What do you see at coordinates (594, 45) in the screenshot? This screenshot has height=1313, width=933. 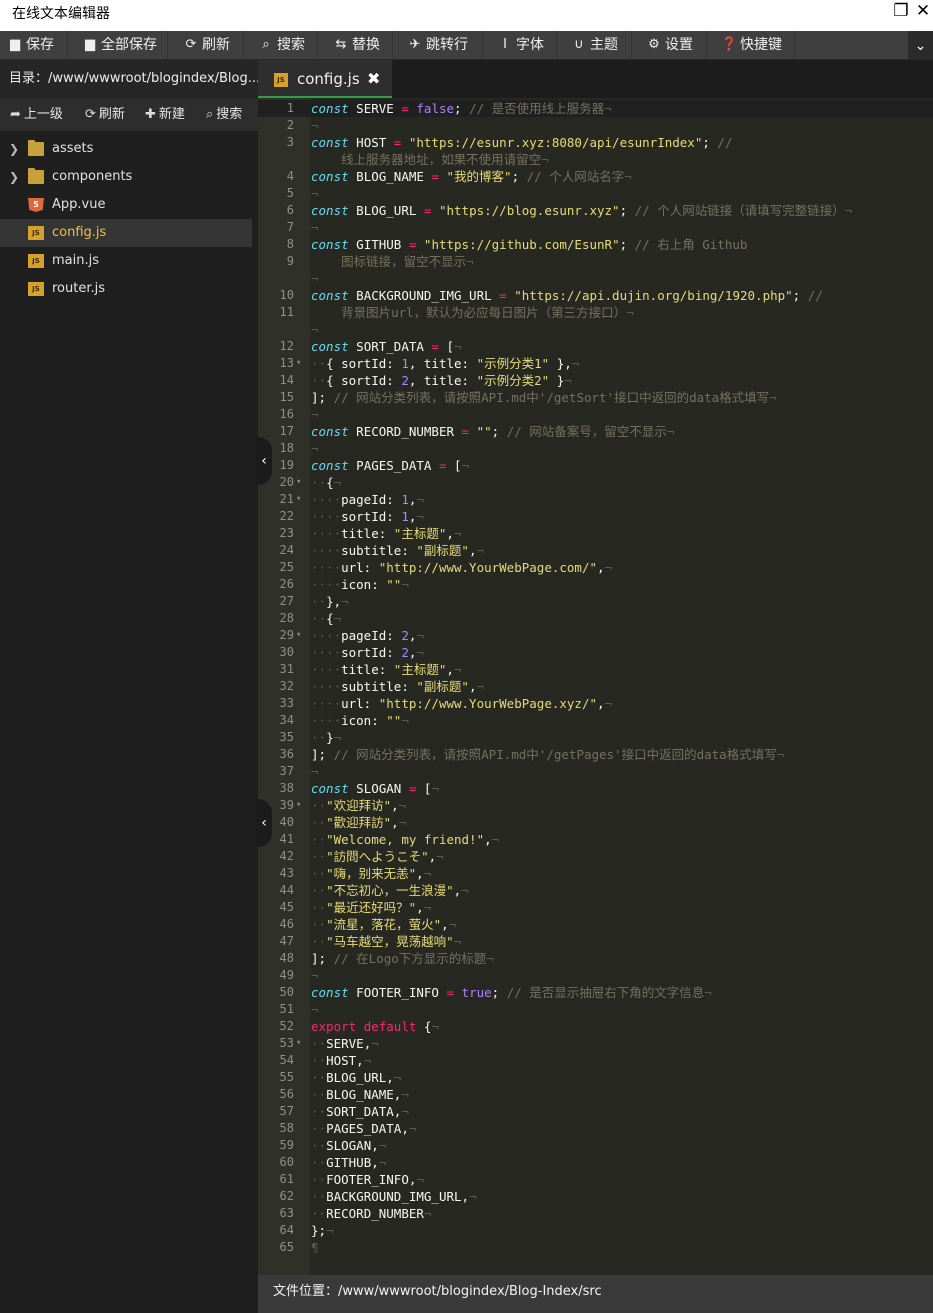 I see `theme-button: ∪ 主题` at bounding box center [594, 45].